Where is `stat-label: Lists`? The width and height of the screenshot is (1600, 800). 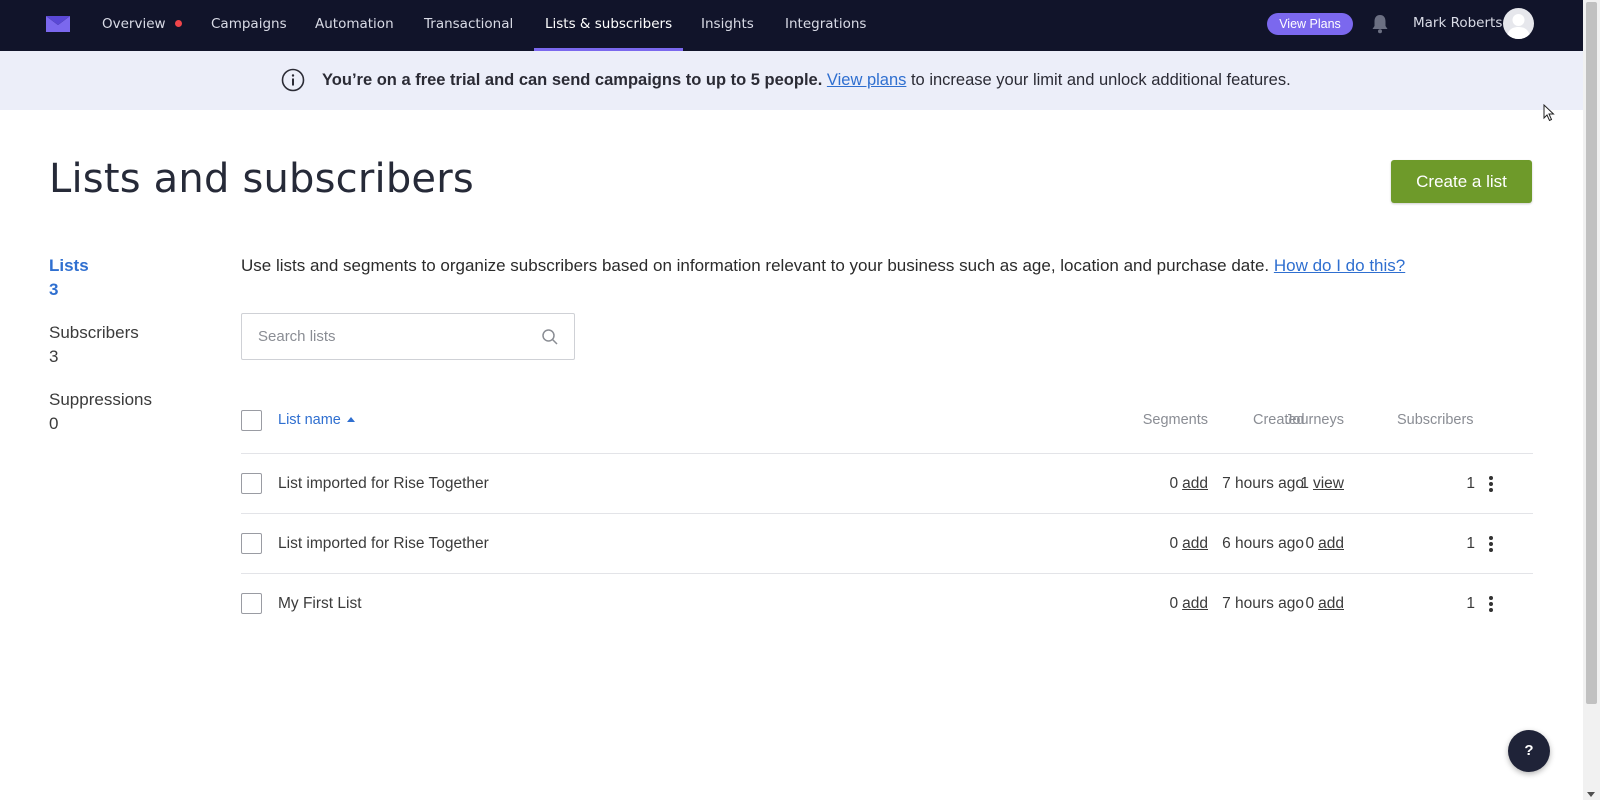 stat-label: Lists is located at coordinates (69, 265).